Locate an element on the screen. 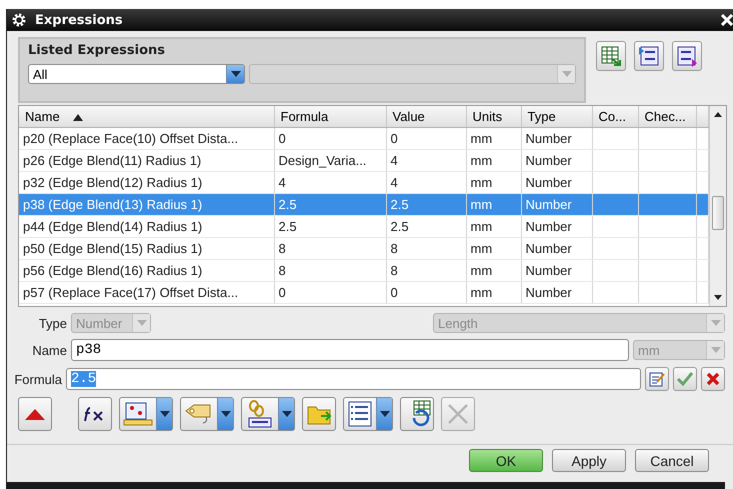  dialog-button: Apply is located at coordinates (589, 460).